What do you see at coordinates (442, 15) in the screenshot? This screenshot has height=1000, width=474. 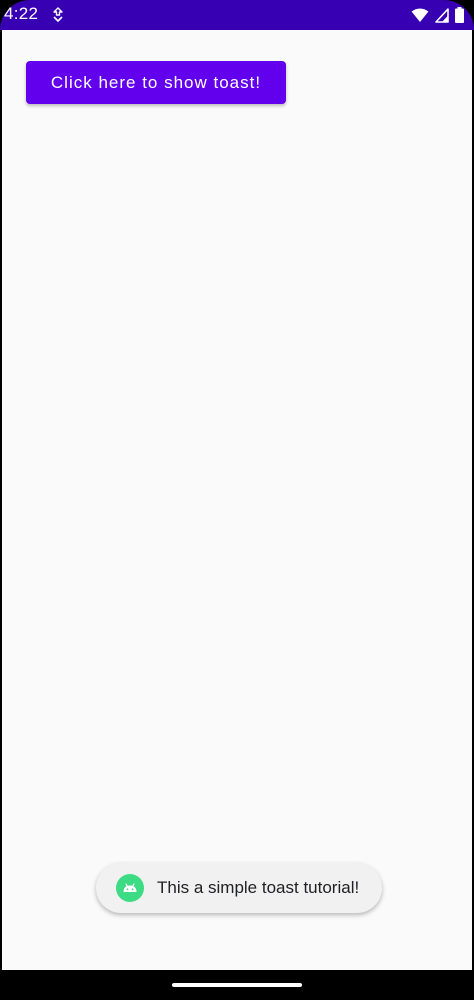 I see `cellular-signal-icon` at bounding box center [442, 15].